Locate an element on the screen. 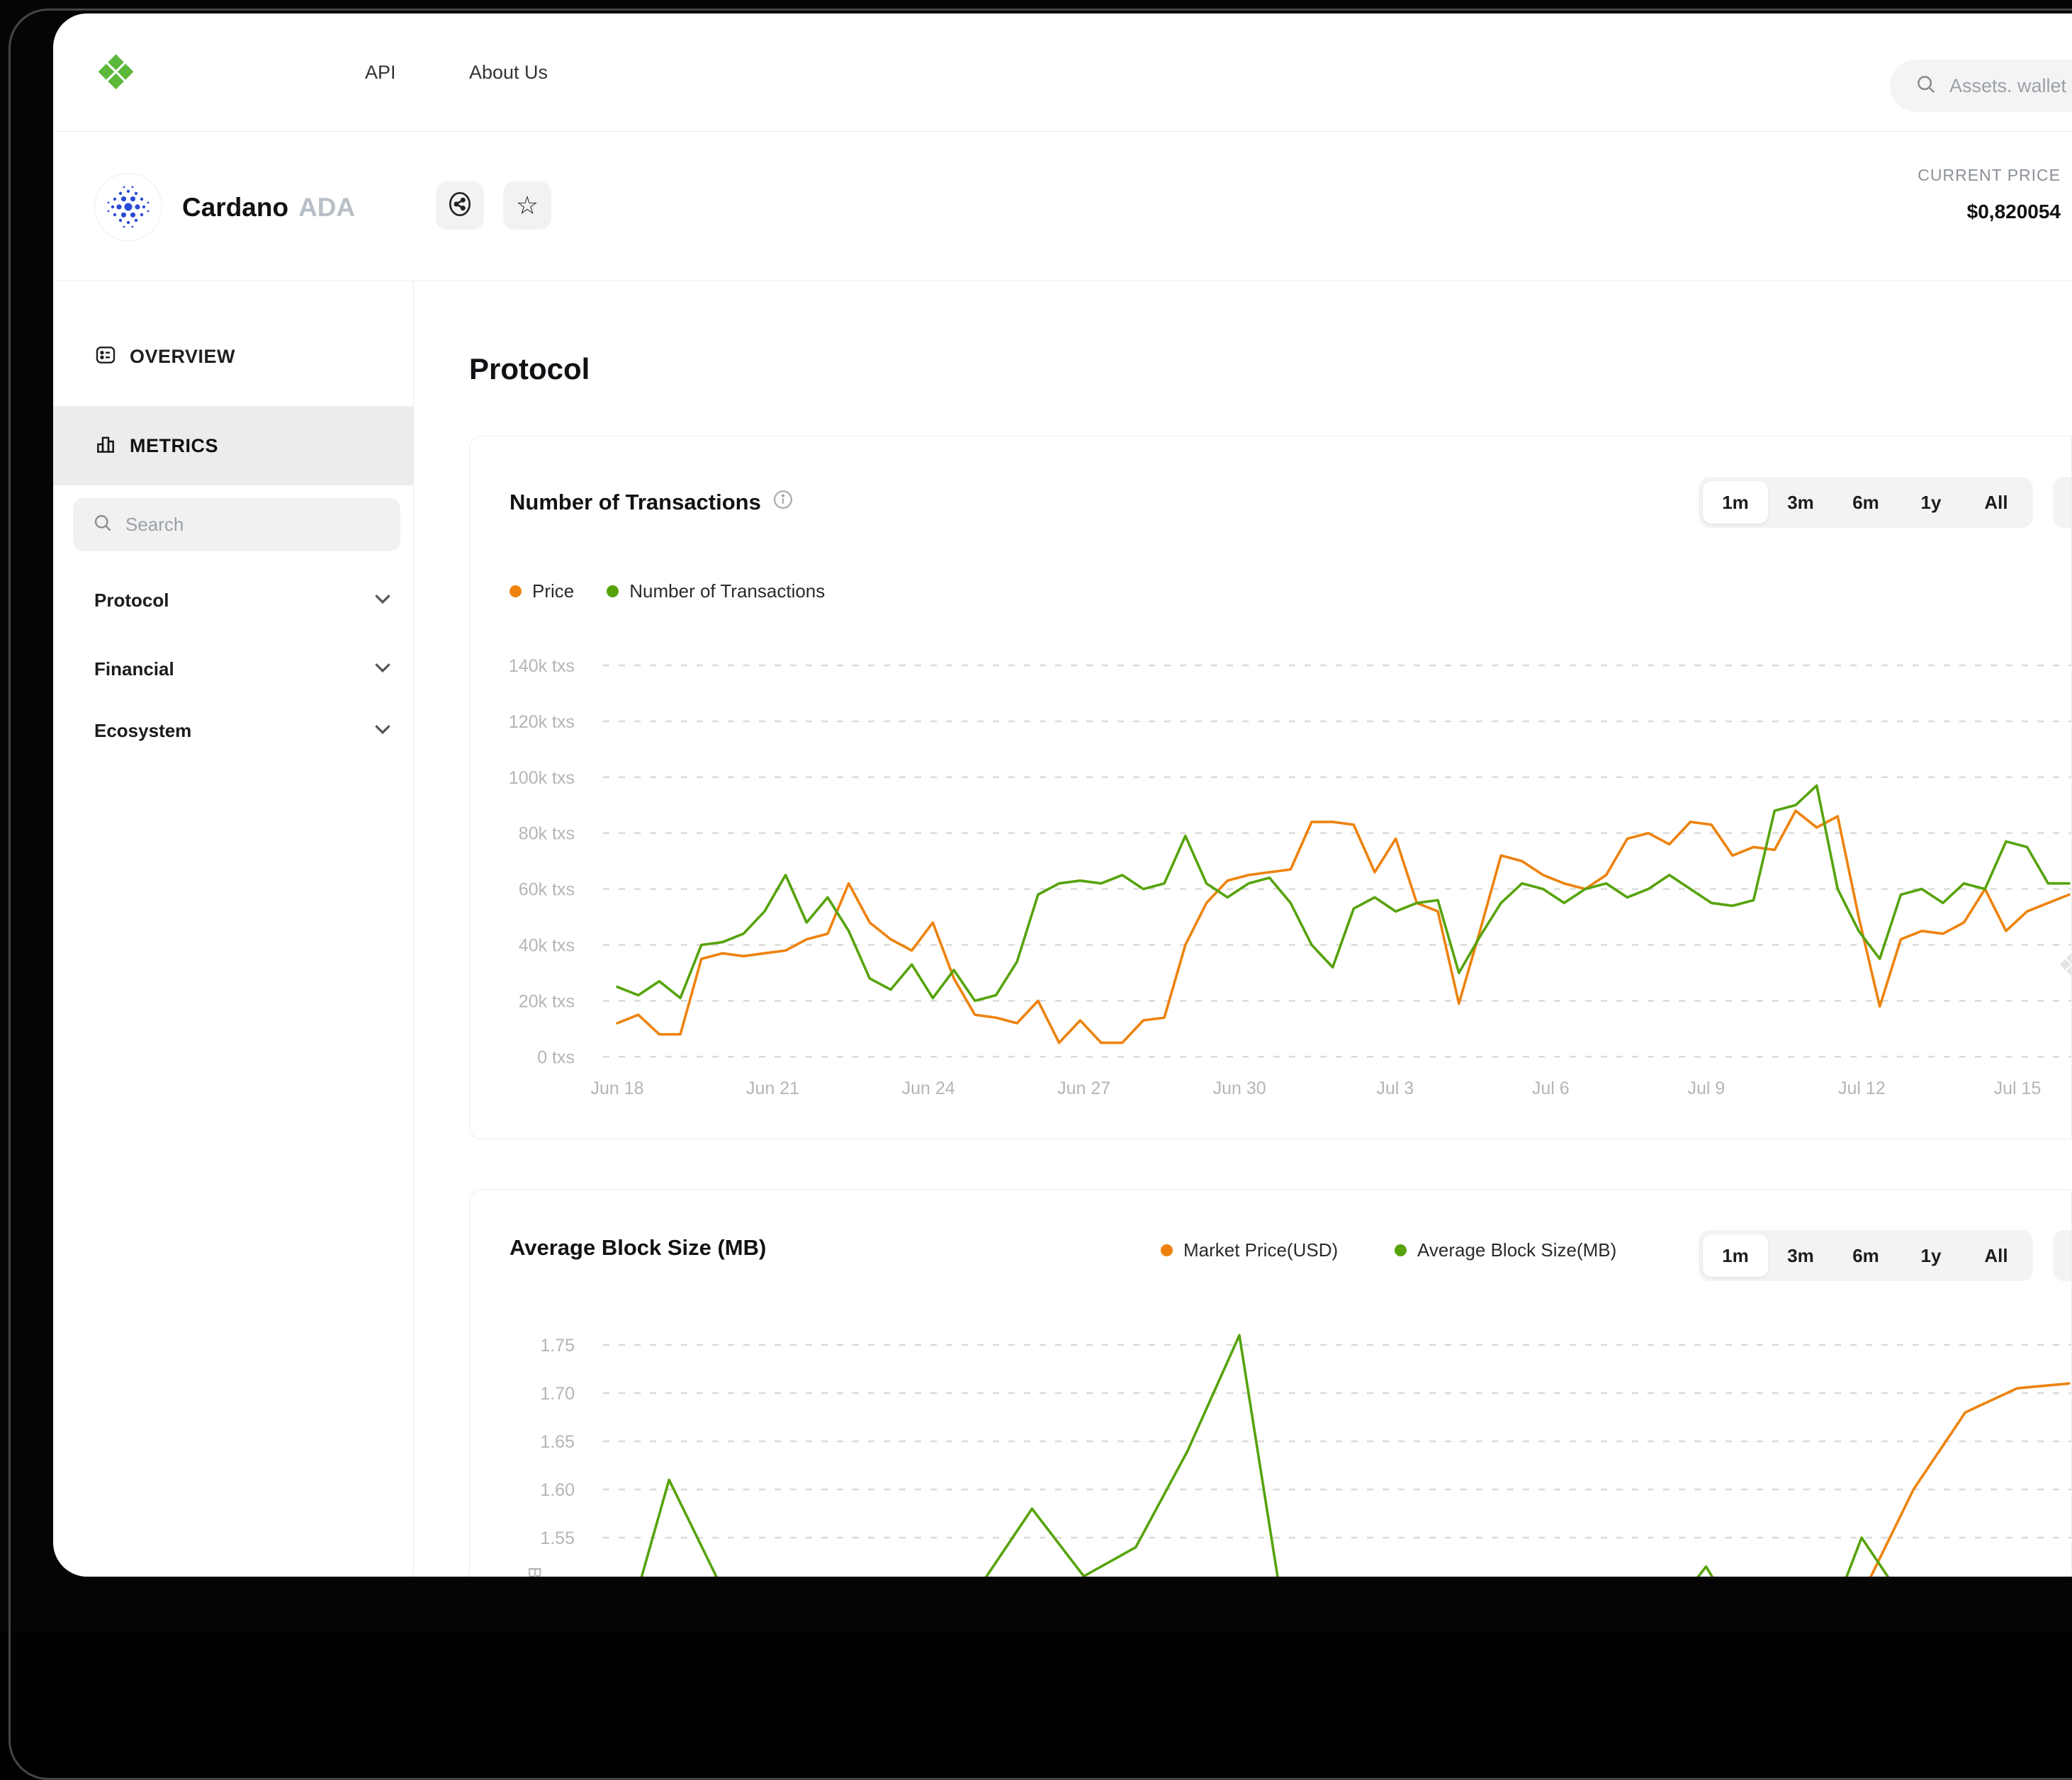 The image size is (2072, 1780). range-extra-button is located at coordinates (2062, 502).